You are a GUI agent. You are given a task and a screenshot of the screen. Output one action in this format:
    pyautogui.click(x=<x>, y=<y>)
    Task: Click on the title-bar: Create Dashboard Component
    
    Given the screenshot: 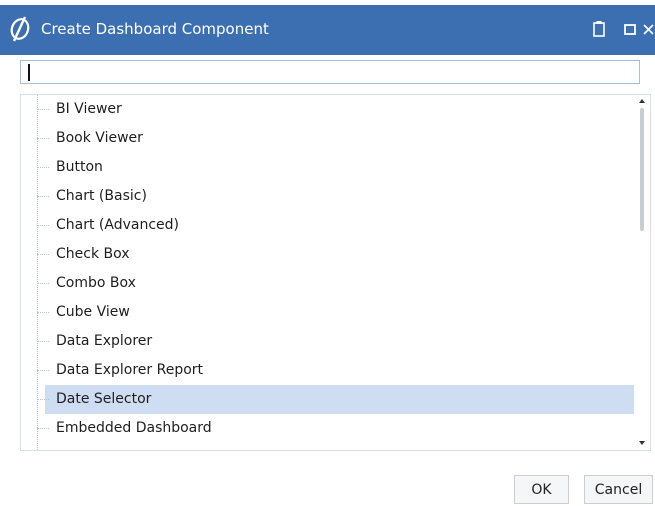 What is the action you would take?
    pyautogui.click(x=327, y=30)
    